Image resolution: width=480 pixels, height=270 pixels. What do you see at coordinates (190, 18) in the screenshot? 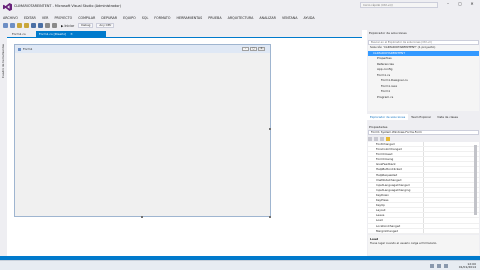
I see `menu-herramientas: HERRAMIENTAS` at bounding box center [190, 18].